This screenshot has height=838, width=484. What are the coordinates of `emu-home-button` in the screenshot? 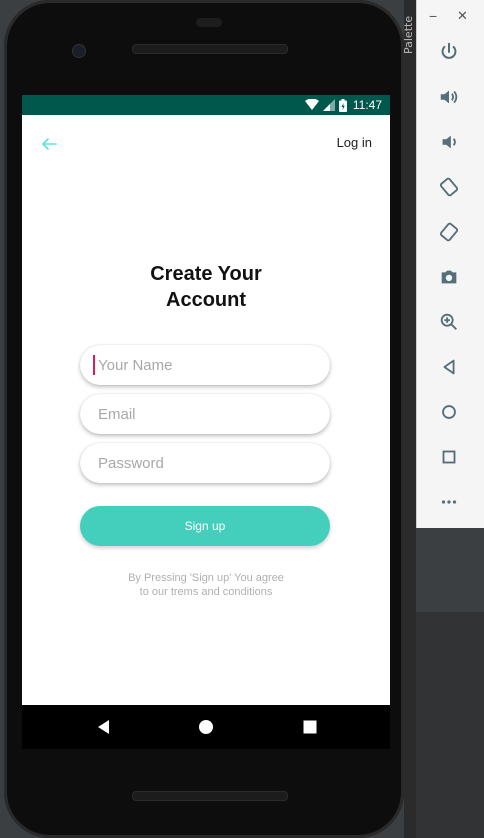 It's located at (449, 412).